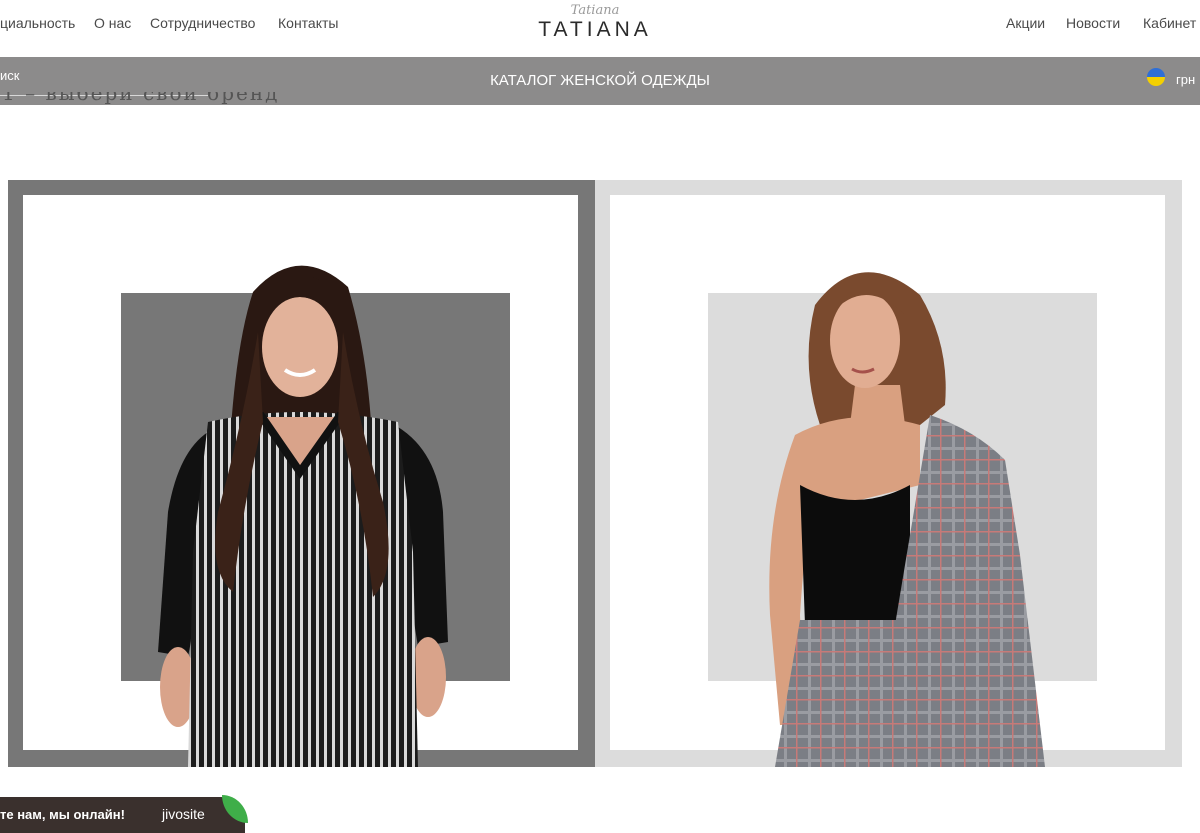  What do you see at coordinates (141, 98) in the screenshot?
I see `step-heading: 1 – выбери свой бренд` at bounding box center [141, 98].